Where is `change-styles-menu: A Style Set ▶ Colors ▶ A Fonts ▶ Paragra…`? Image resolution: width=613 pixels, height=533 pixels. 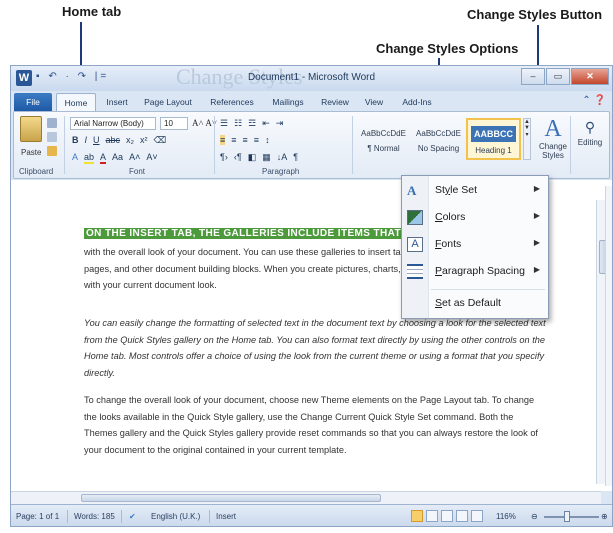 change-styles-menu: A Style Set ▶ Colors ▶ A Fonts ▶ Paragra… is located at coordinates (475, 247).